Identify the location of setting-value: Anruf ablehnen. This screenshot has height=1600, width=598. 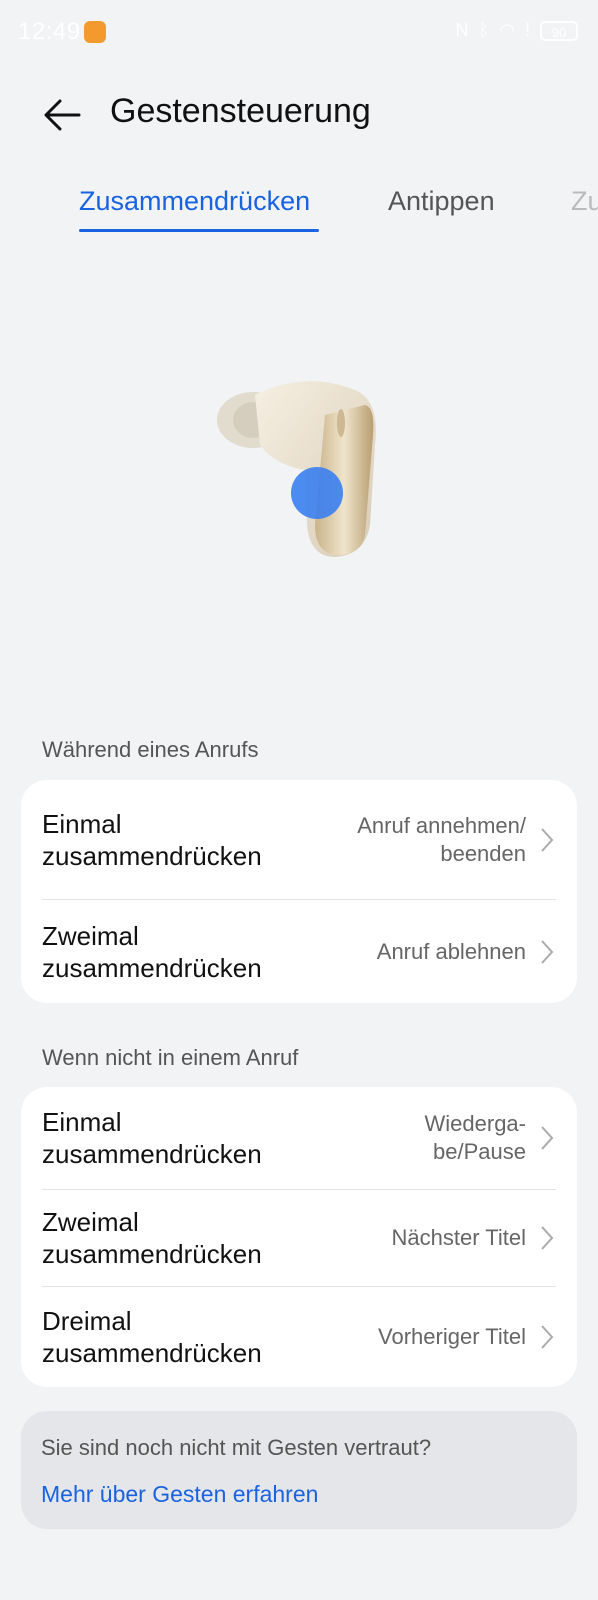
(451, 951).